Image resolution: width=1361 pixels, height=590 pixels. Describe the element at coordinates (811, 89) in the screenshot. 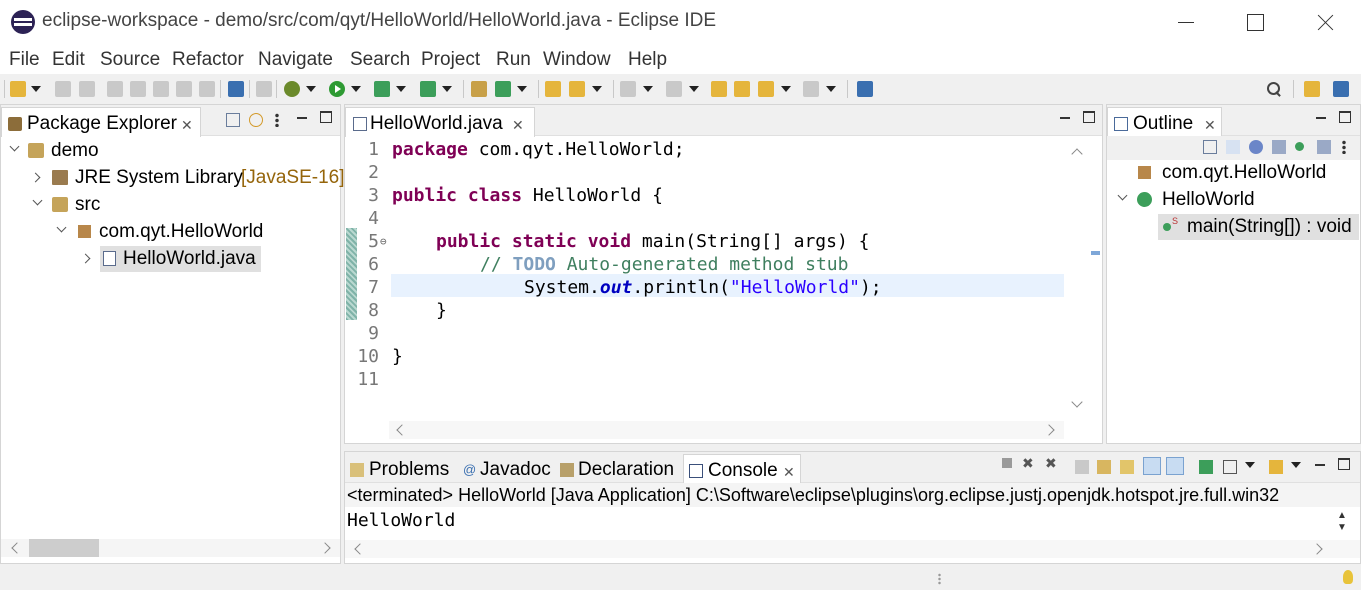

I see `forward-icon` at that location.